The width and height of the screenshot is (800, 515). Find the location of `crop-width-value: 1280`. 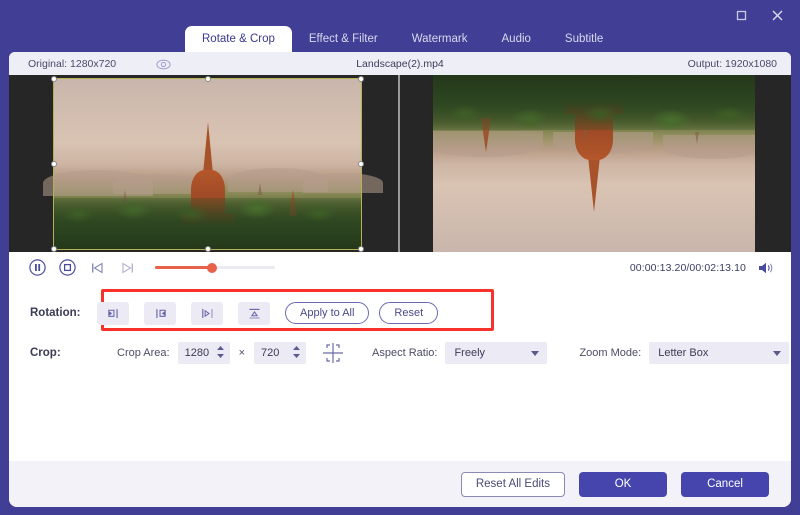

crop-width-value: 1280 is located at coordinates (197, 353).